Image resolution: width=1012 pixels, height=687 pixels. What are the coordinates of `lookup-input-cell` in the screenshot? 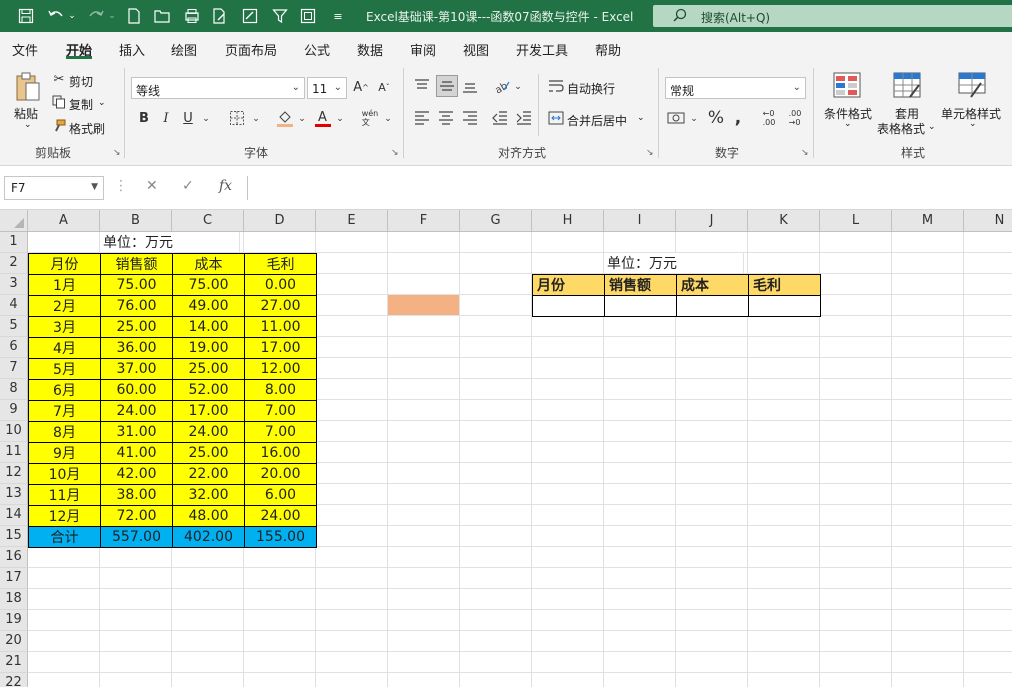 It's located at (568, 306).